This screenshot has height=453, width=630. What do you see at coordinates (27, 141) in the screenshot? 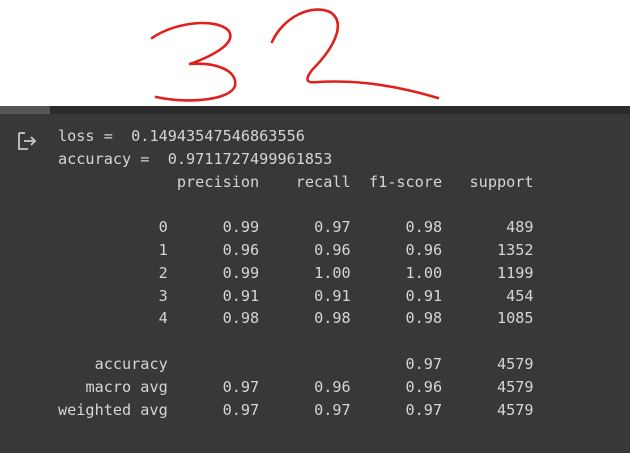
I see `output-clear-icon` at bounding box center [27, 141].